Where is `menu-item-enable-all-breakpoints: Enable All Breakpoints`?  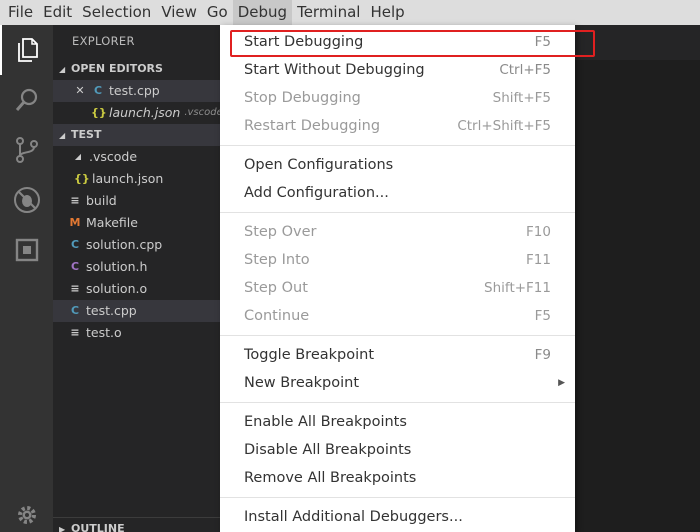
menu-item-enable-all-breakpoints: Enable All Breakpoints is located at coordinates (397, 422).